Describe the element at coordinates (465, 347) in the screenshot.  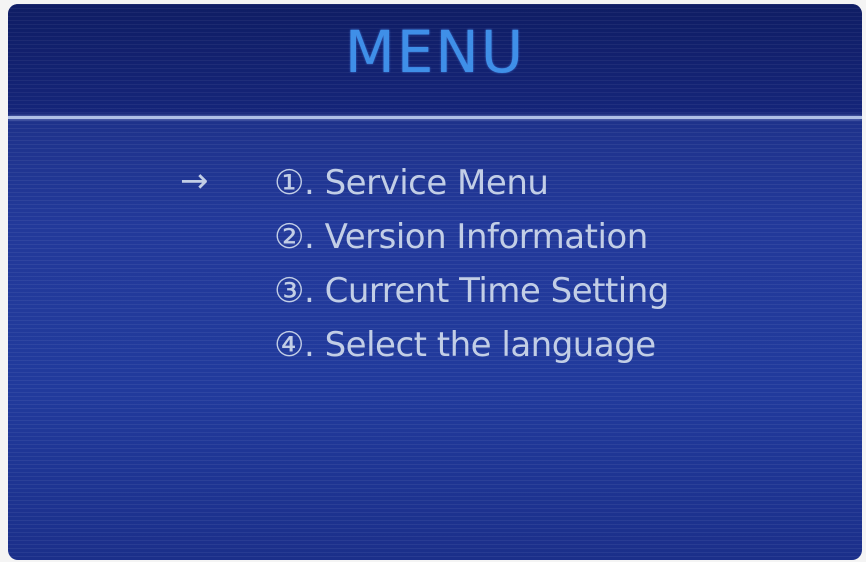
I see `menu-item-select-language: ④. Select the language` at that location.